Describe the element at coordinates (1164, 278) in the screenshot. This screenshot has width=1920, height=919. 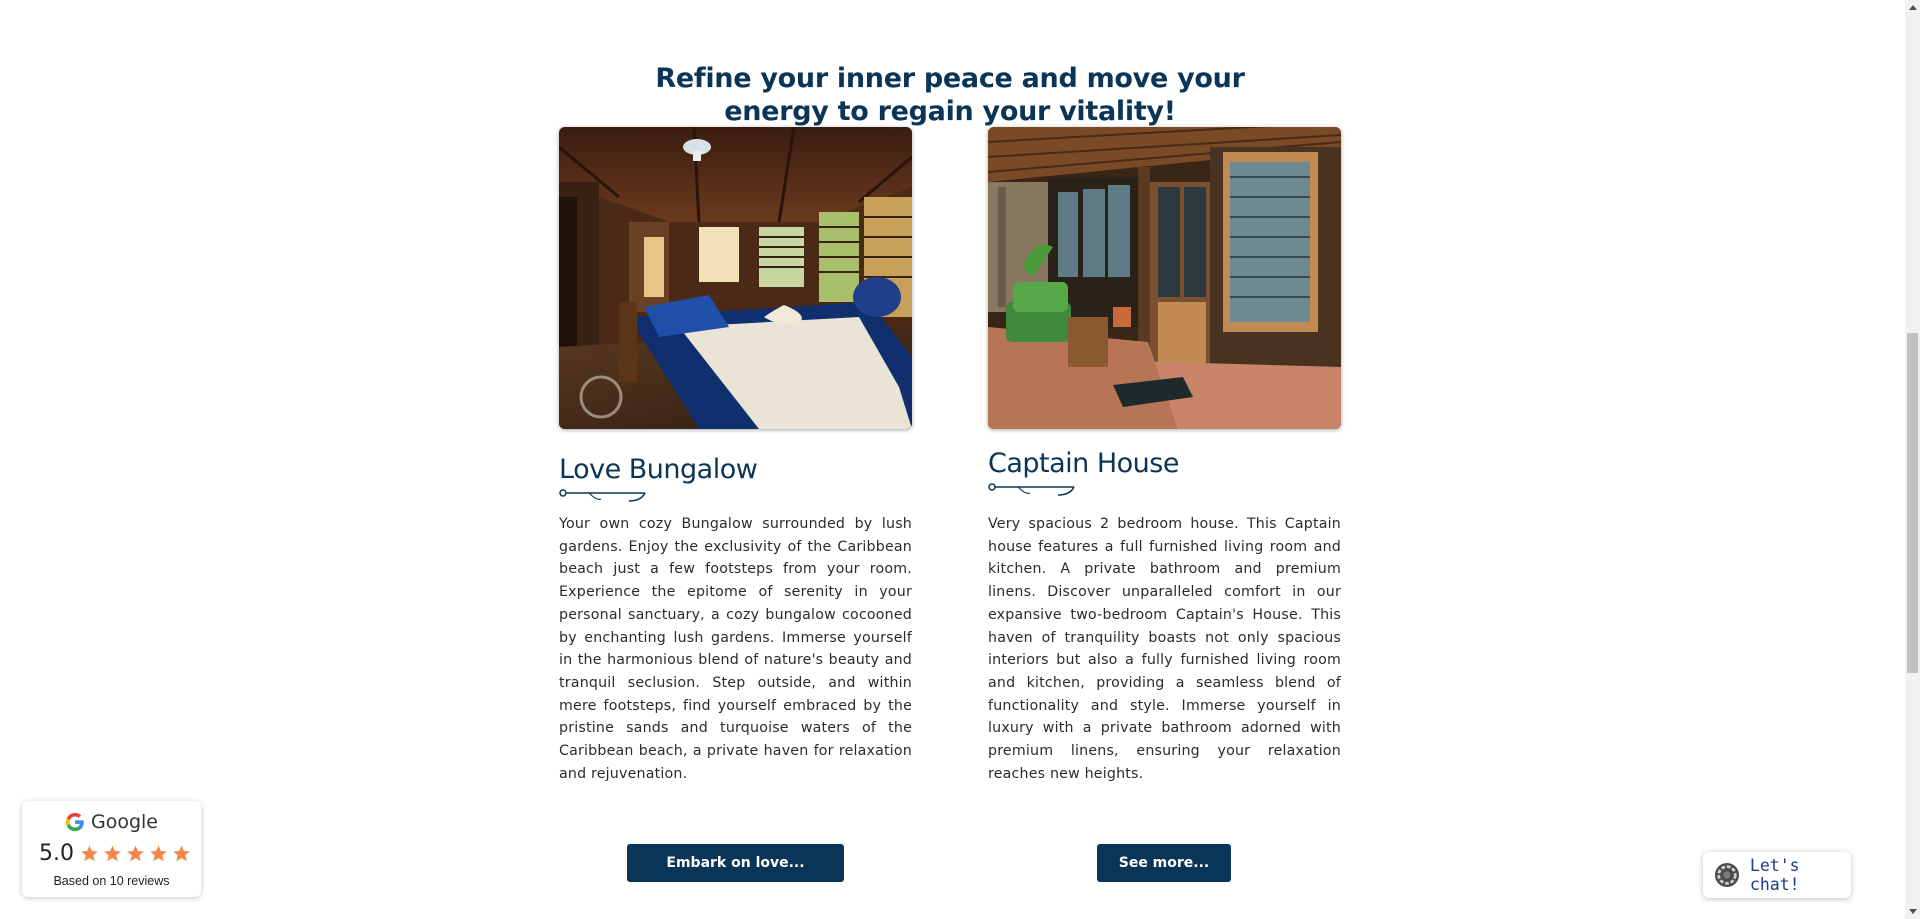
I see `captain-house-porch-photo` at that location.